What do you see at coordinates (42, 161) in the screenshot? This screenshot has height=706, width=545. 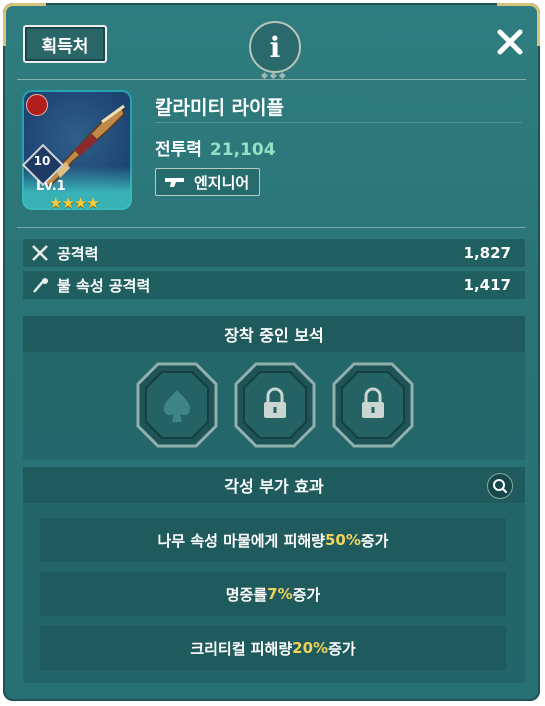 I see `level-number: 10` at bounding box center [42, 161].